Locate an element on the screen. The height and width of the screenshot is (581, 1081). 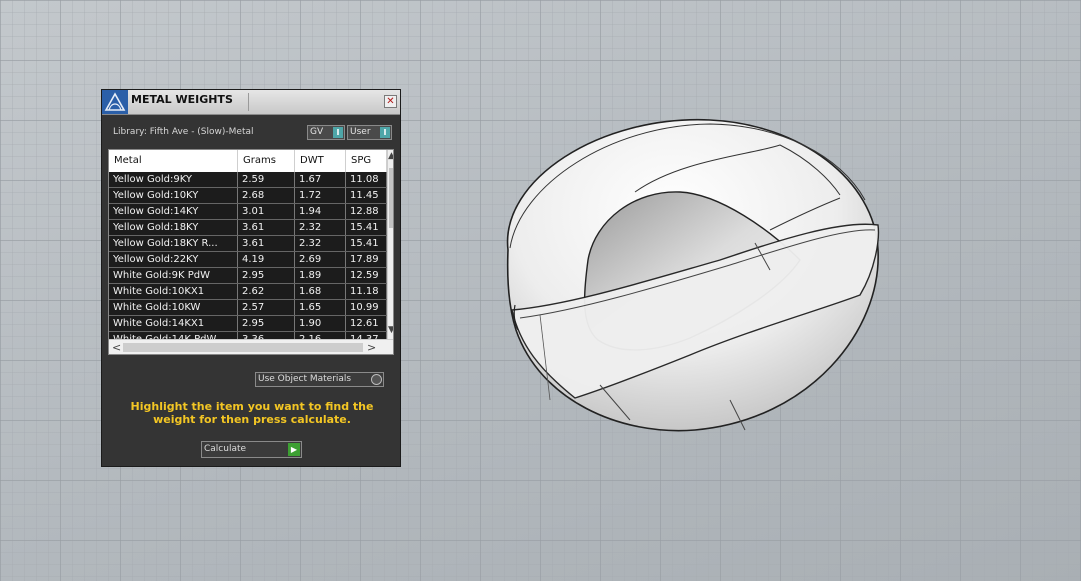
table-header: Metal Grams DWT SPG is located at coordinates (248, 161).